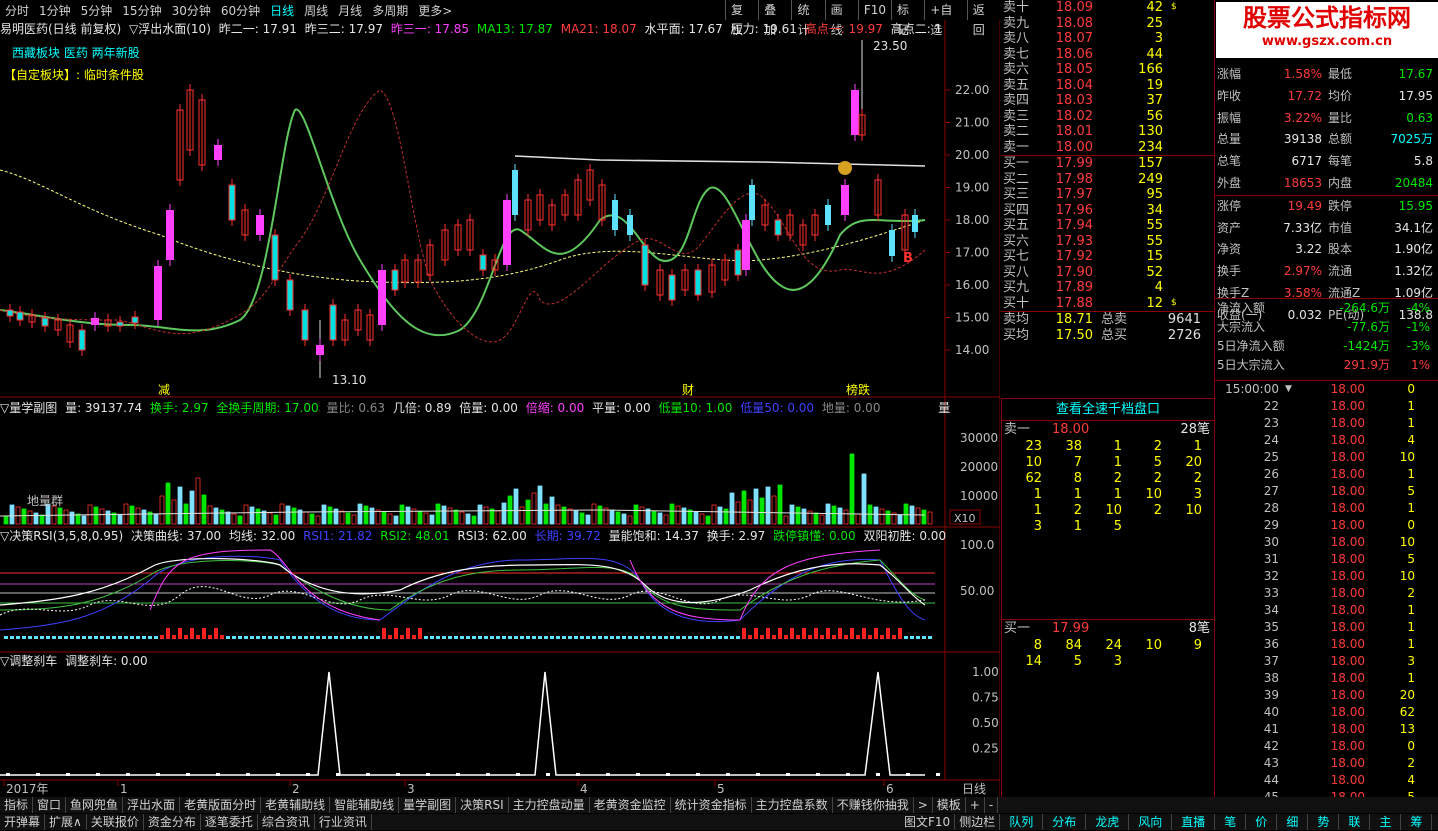  Describe the element at coordinates (1016, 256) in the screenshot. I see `buy-label: 买七` at that location.